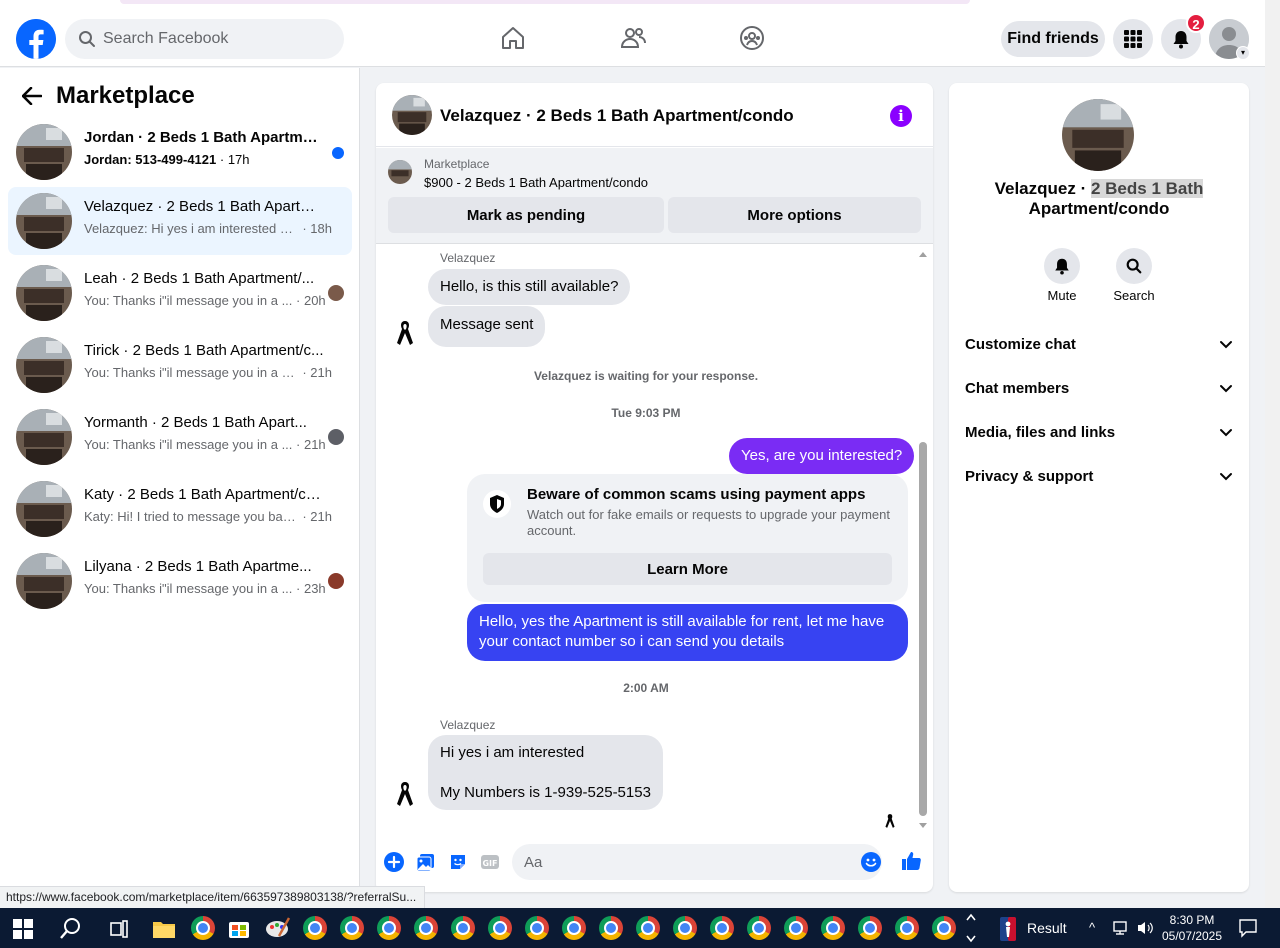  I want to click on friends-icon, so click(633, 38).